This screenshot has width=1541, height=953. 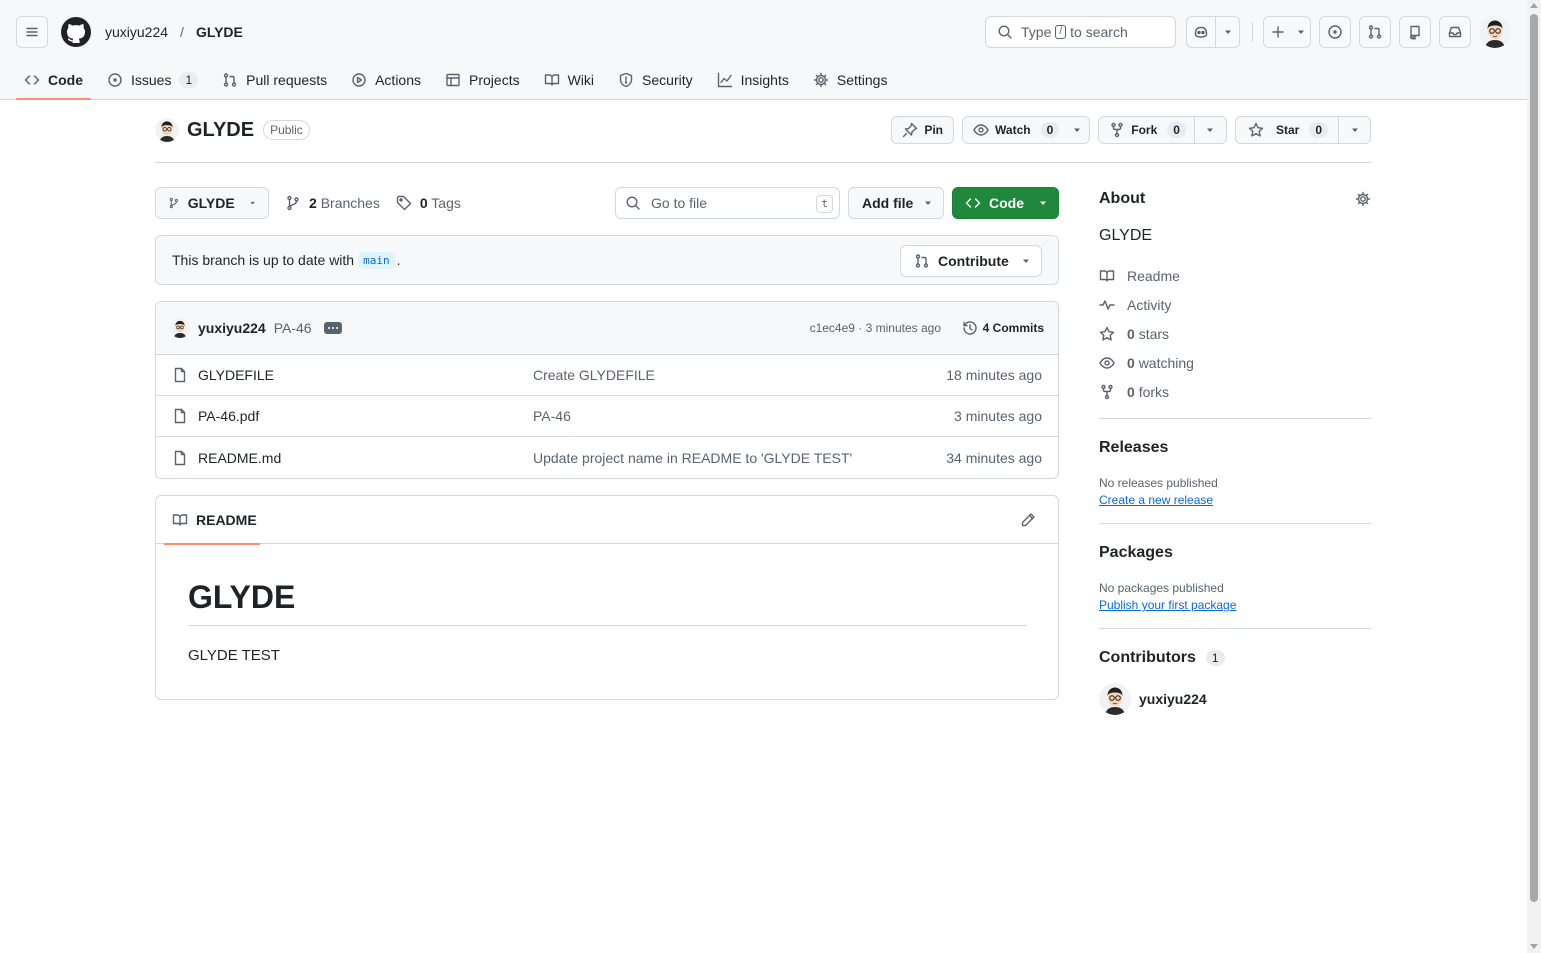 I want to click on forks-link: 0 forks, so click(x=1235, y=391).